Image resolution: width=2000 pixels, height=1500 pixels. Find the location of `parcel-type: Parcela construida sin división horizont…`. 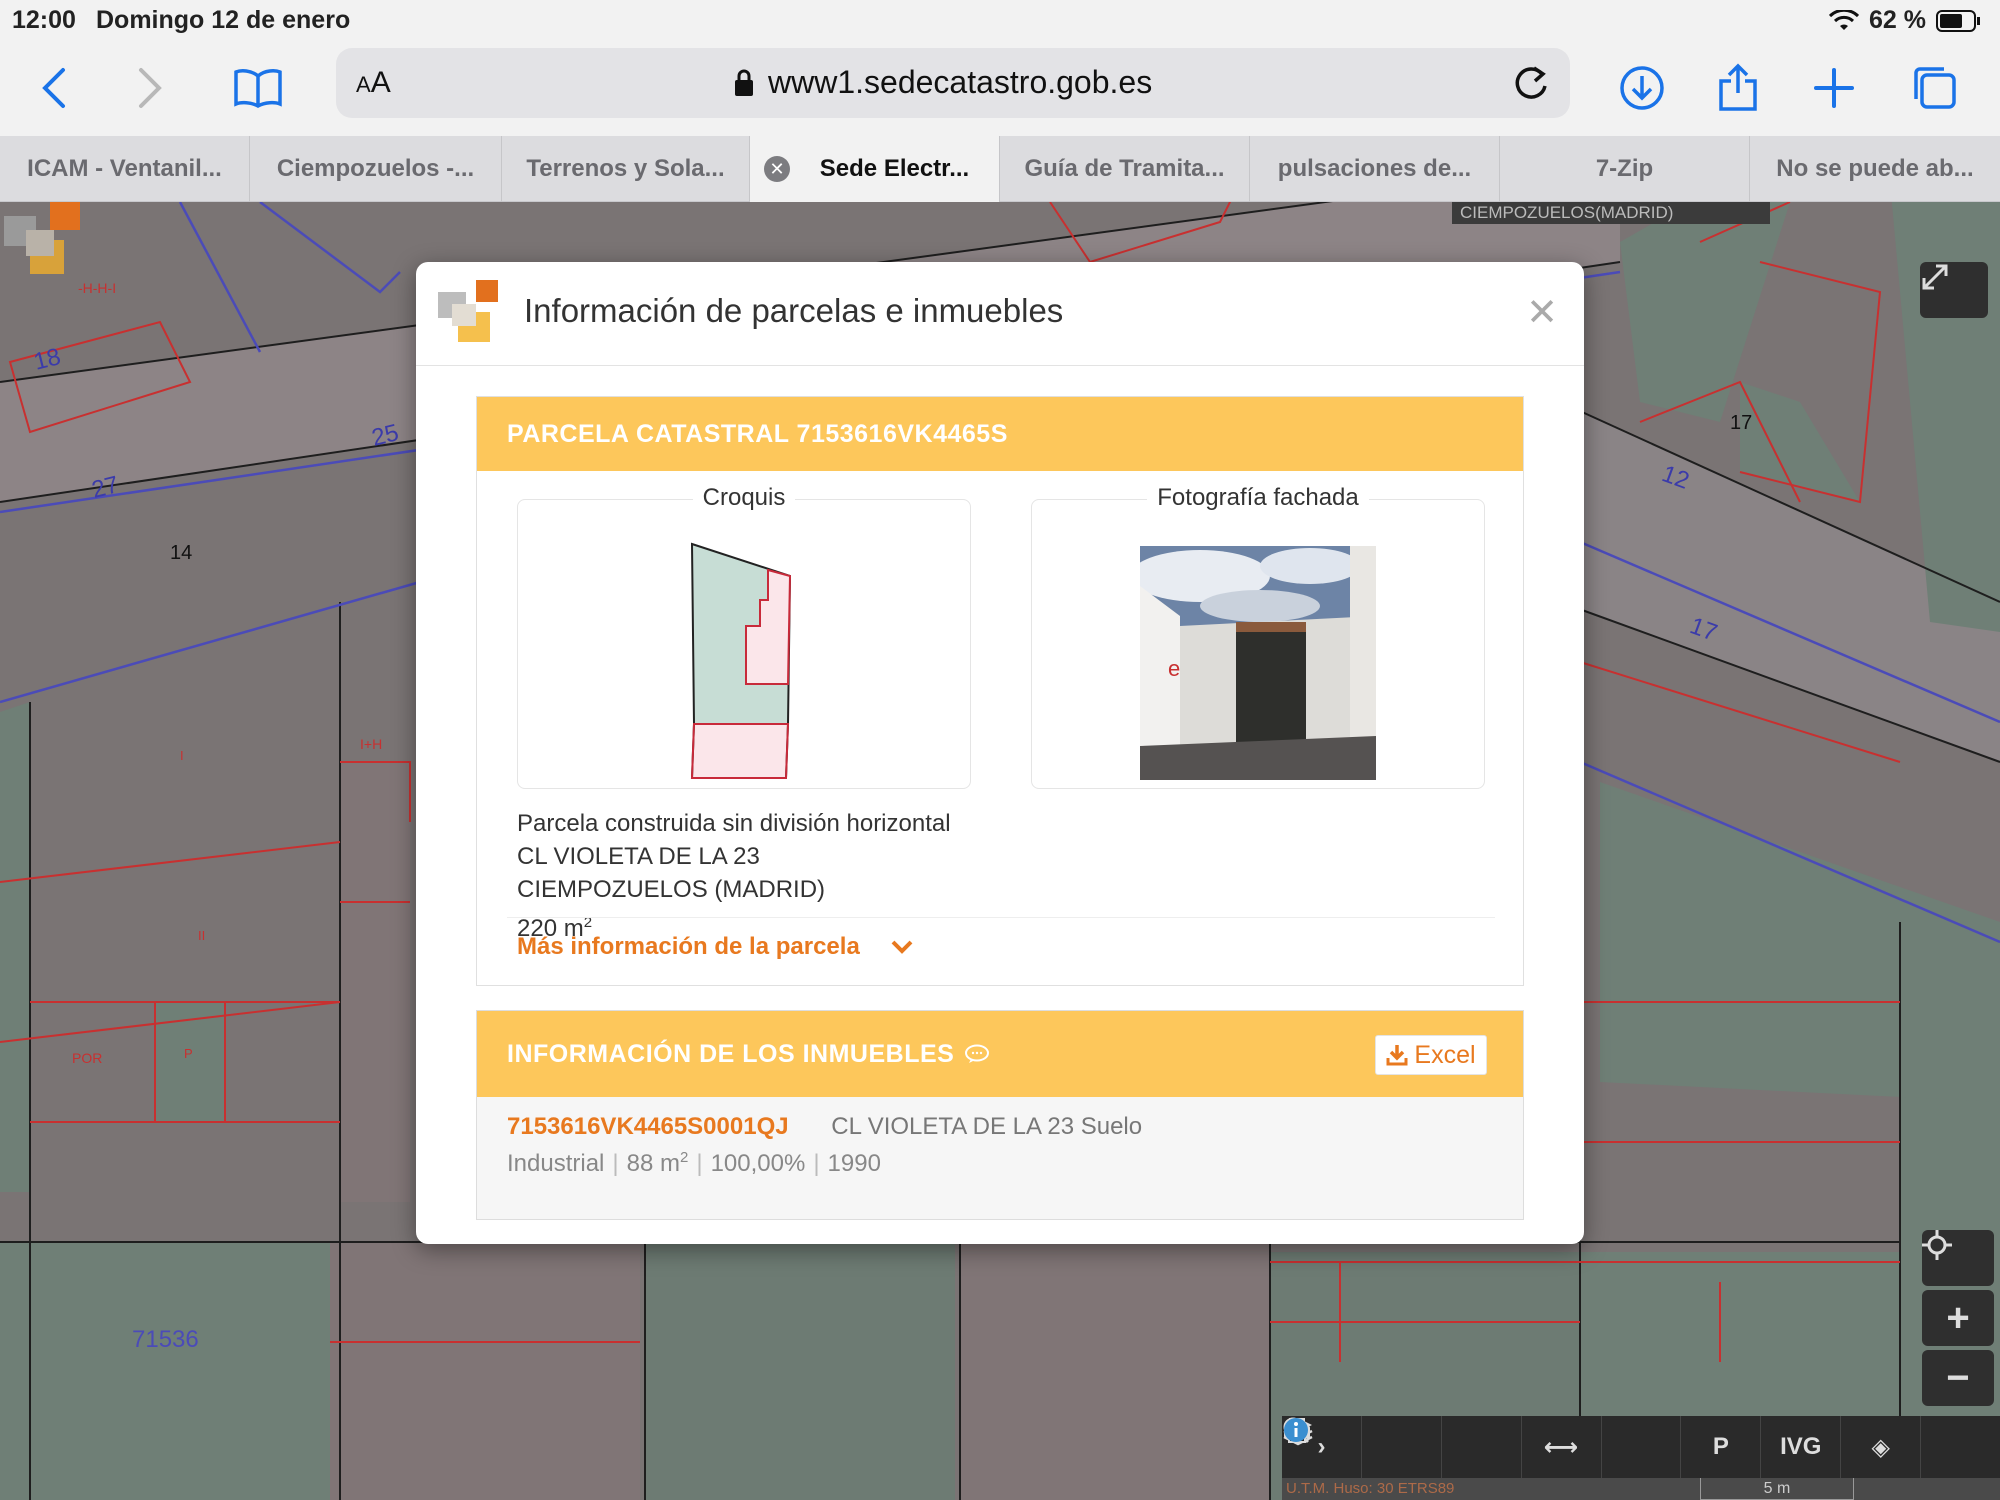

parcel-type: Parcela construida sin división horizont… is located at coordinates (734, 823).